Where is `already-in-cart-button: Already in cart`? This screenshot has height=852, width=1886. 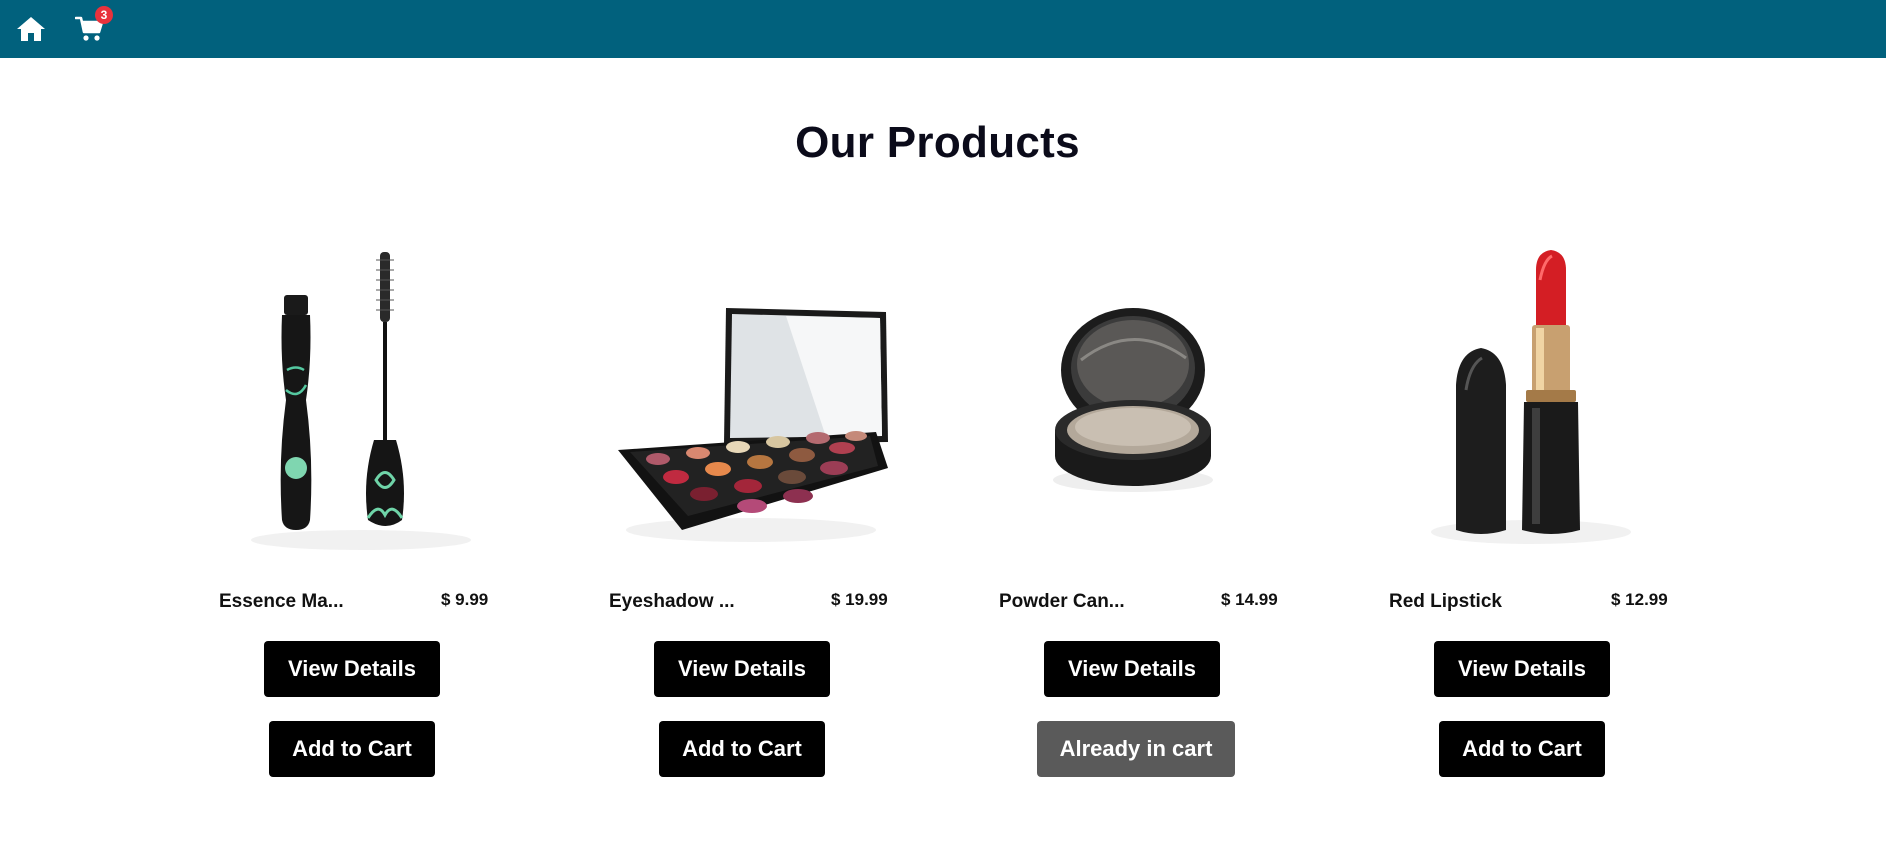 already-in-cart-button: Already in cart is located at coordinates (1136, 749).